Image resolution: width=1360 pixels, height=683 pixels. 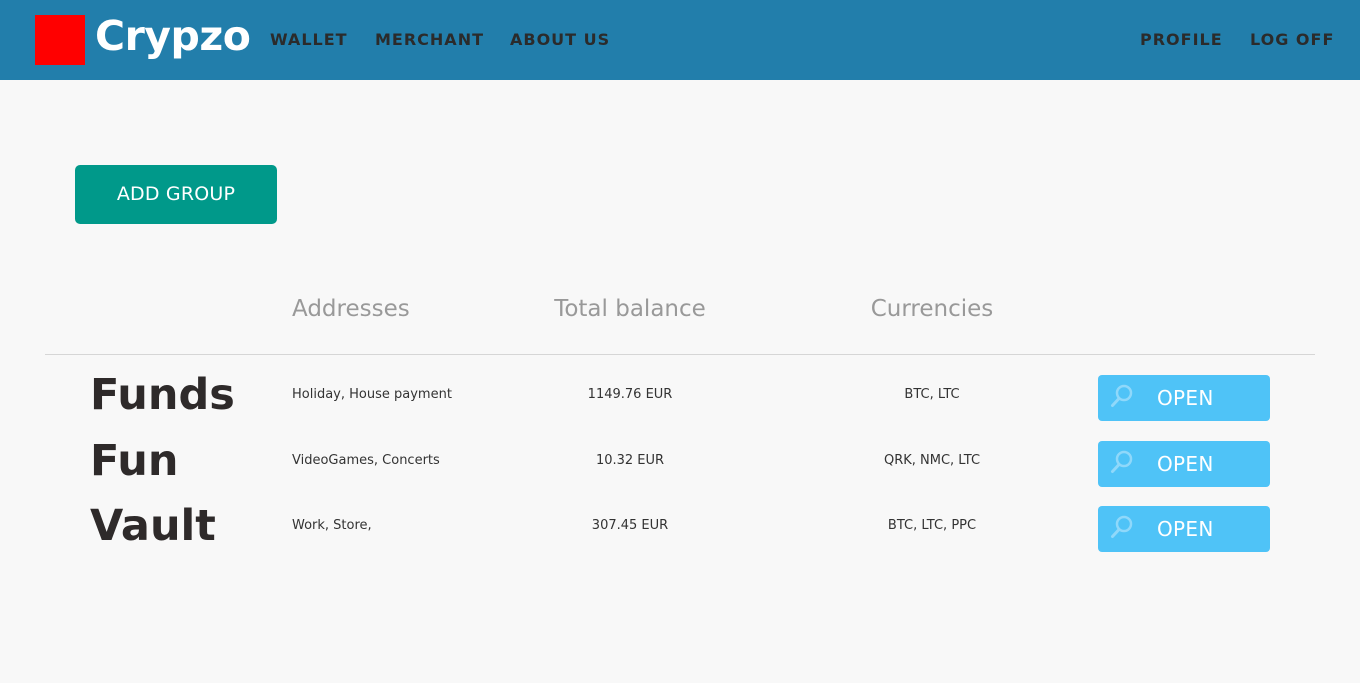 I want to click on group-name: Funds, so click(x=162, y=395).